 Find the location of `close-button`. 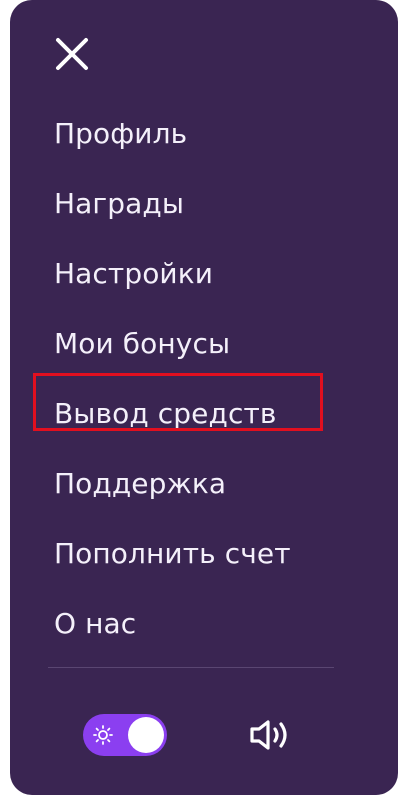

close-button is located at coordinates (72, 54).